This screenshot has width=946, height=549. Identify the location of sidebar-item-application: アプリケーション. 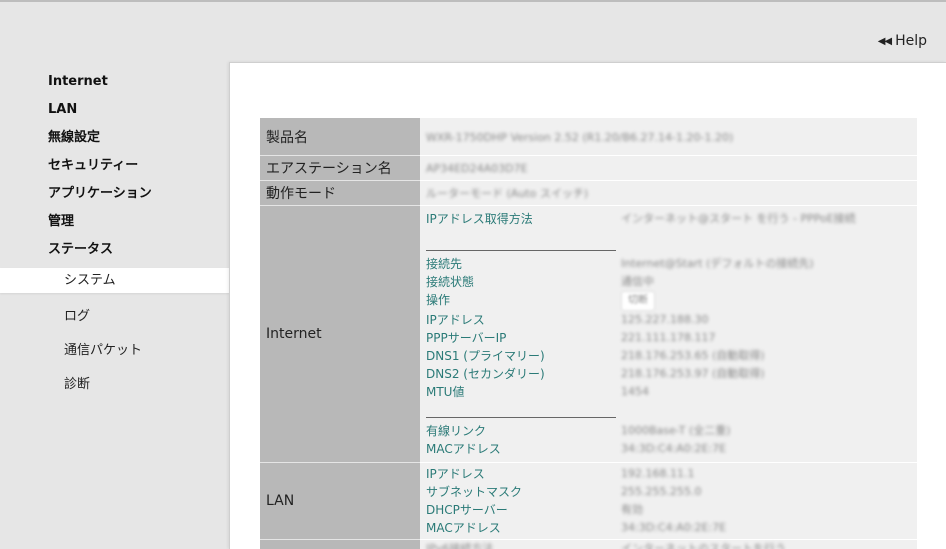
(114, 196).